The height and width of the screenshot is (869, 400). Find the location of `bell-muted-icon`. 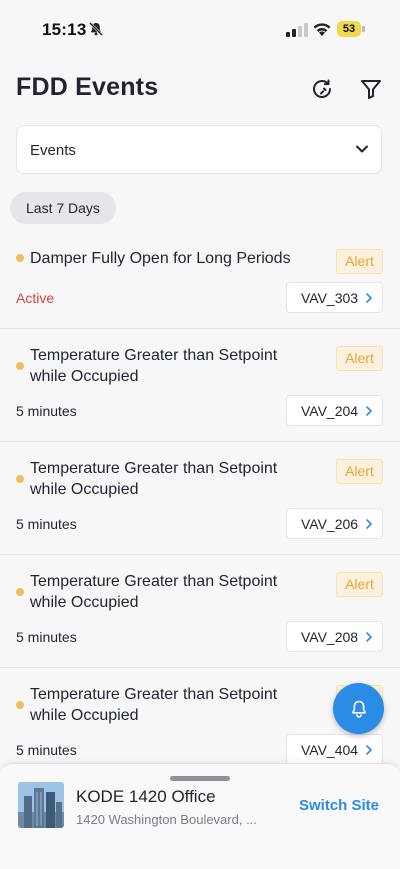

bell-muted-icon is located at coordinates (96, 29).